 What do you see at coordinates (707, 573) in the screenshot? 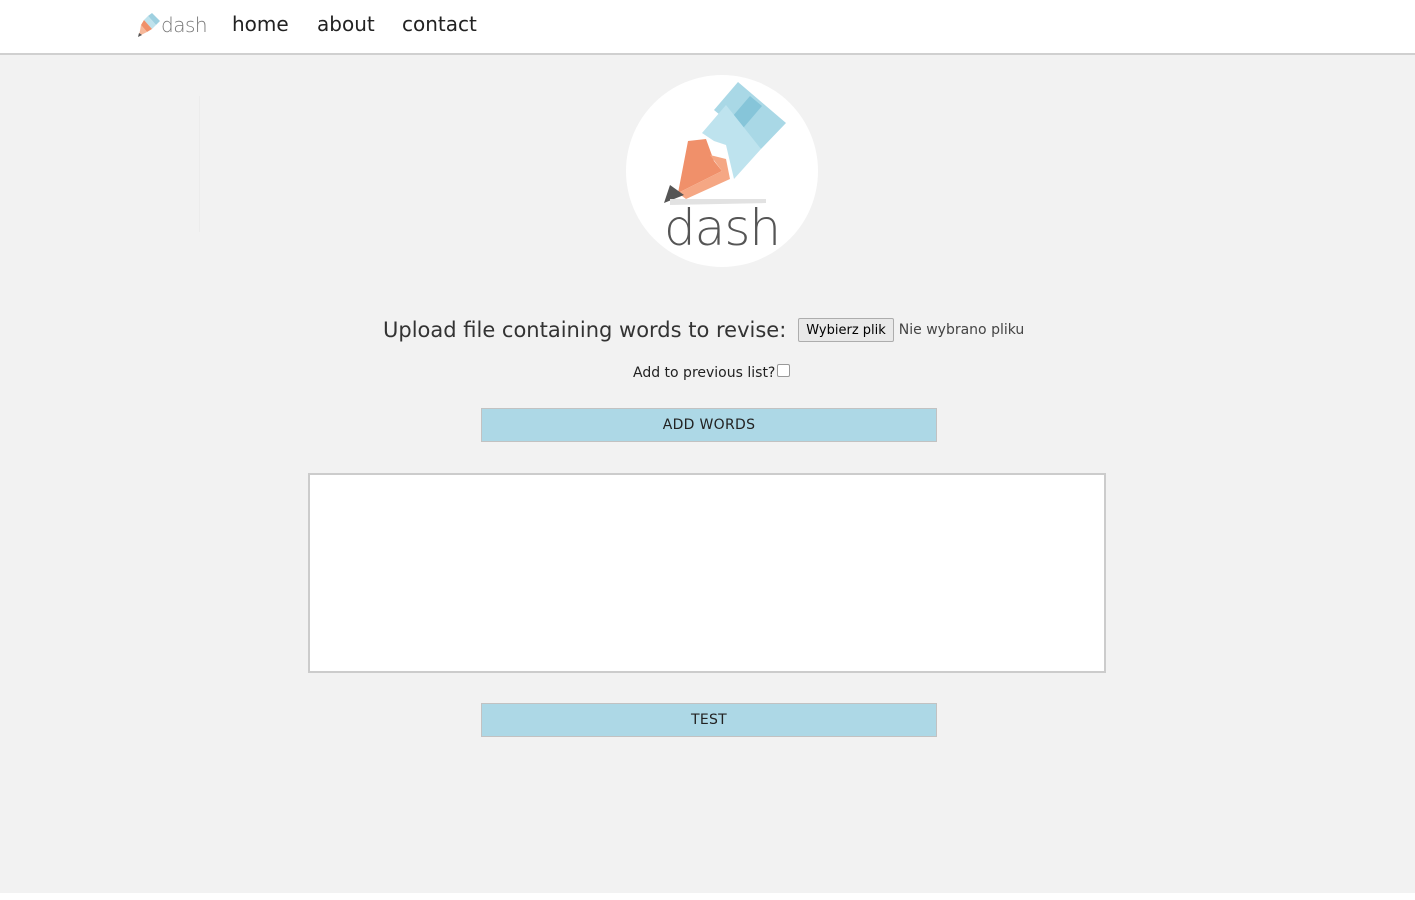
I see `words-list-box` at bounding box center [707, 573].